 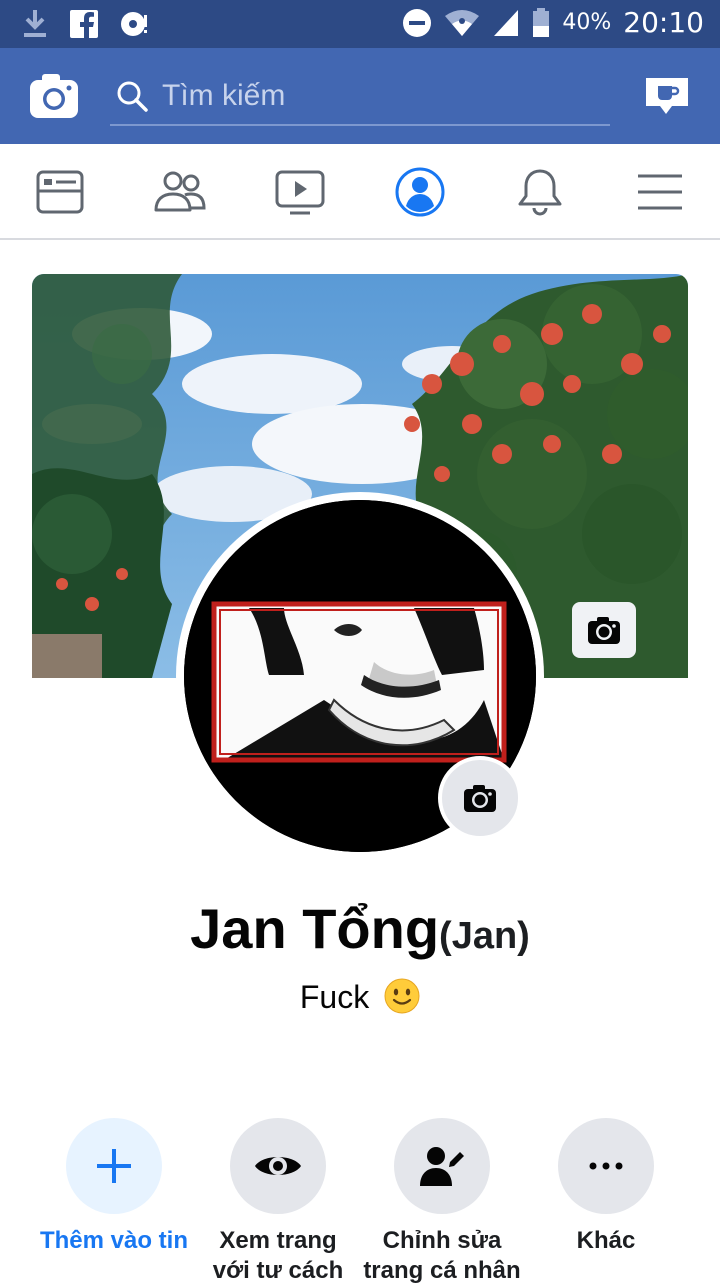 What do you see at coordinates (541, 22) in the screenshot?
I see `battery-icon` at bounding box center [541, 22].